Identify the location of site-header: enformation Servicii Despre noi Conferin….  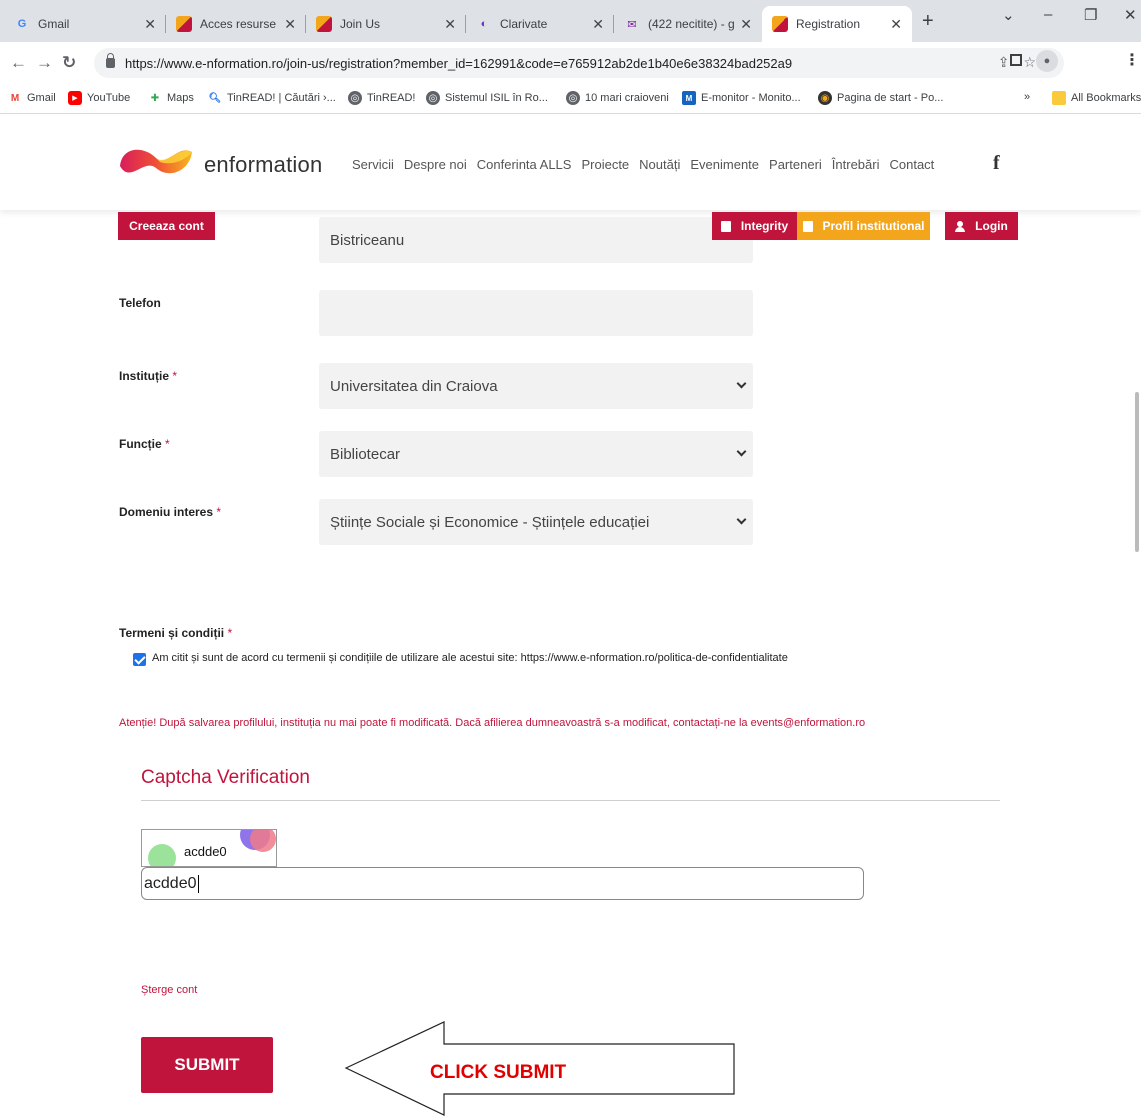
(570, 162).